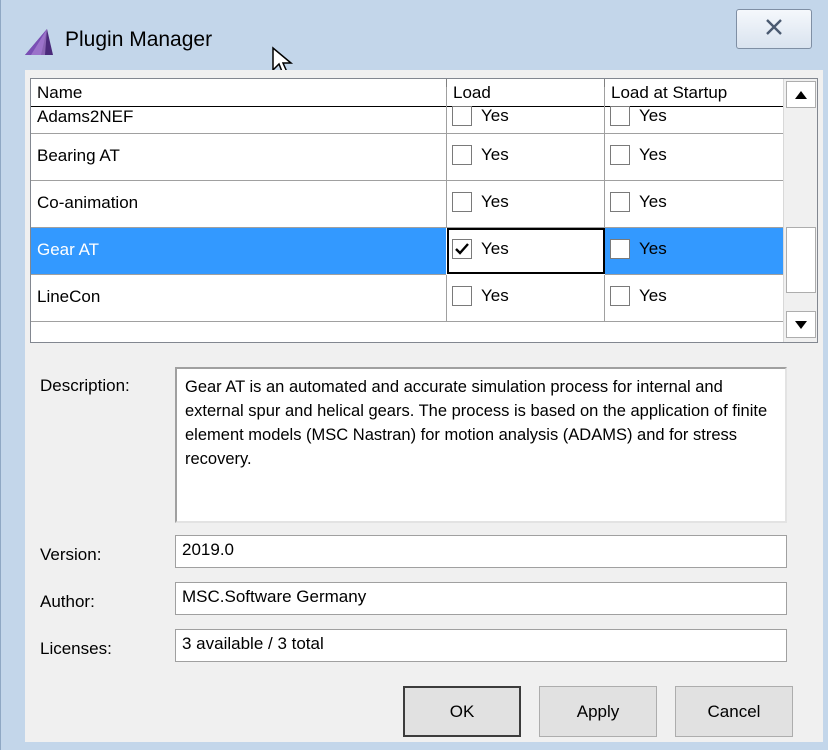 This screenshot has width=828, height=750. I want to click on licenses-field: 3 available / 3 total, so click(481, 645).